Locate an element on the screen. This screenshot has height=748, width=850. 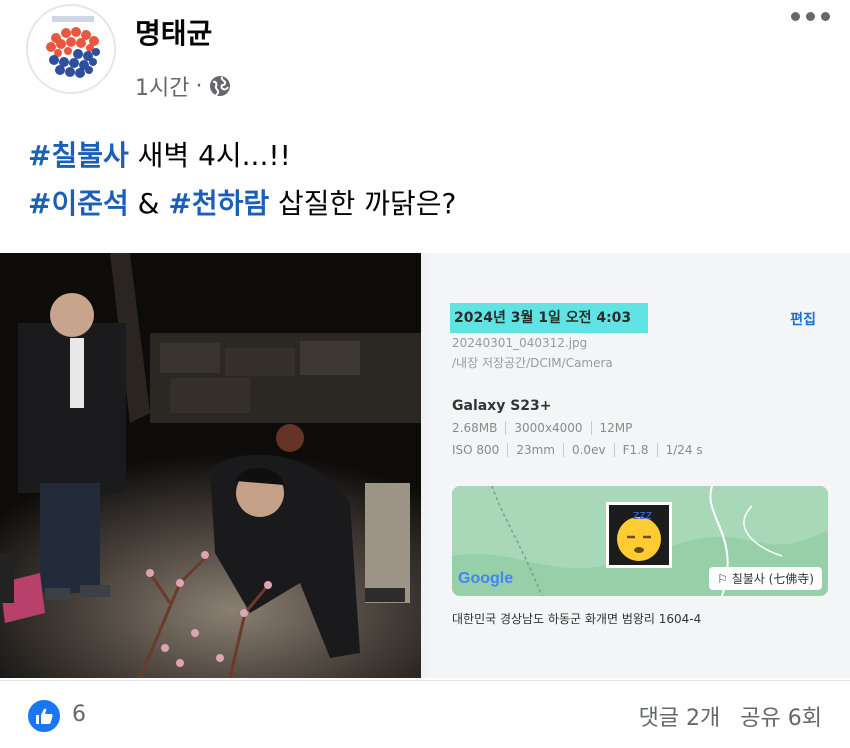
spec-size: 2.68MB is located at coordinates (475, 428).